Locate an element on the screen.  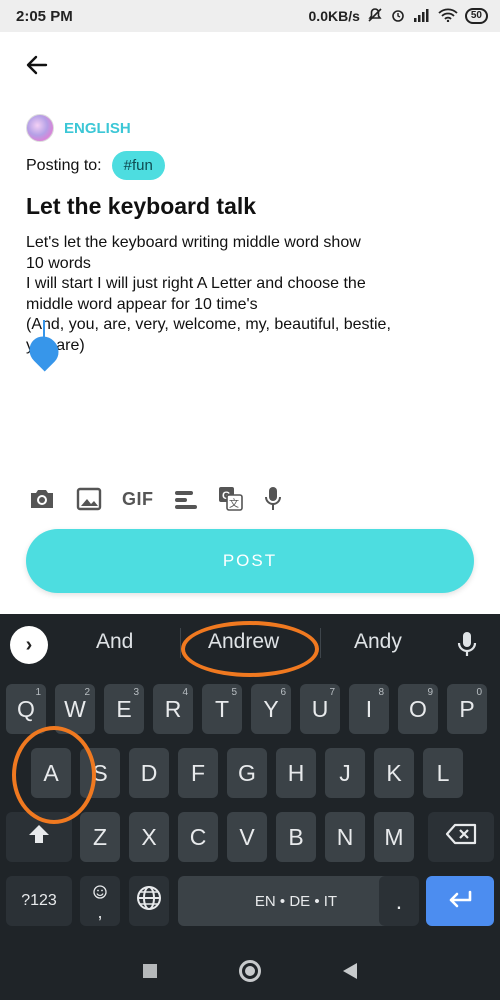
home-icon is located at coordinates (250, 971).